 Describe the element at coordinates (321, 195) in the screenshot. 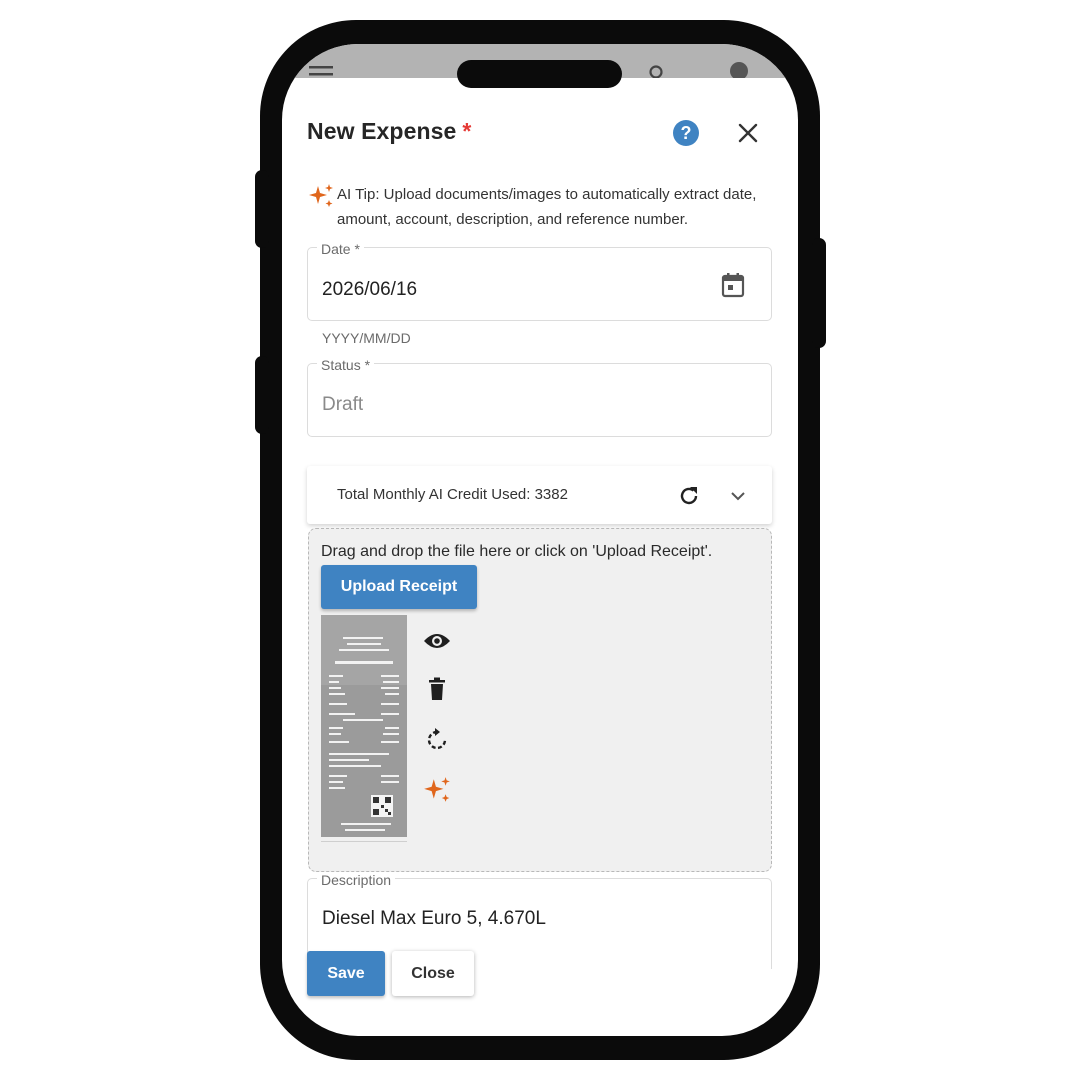

I see `sparkles-icon` at that location.